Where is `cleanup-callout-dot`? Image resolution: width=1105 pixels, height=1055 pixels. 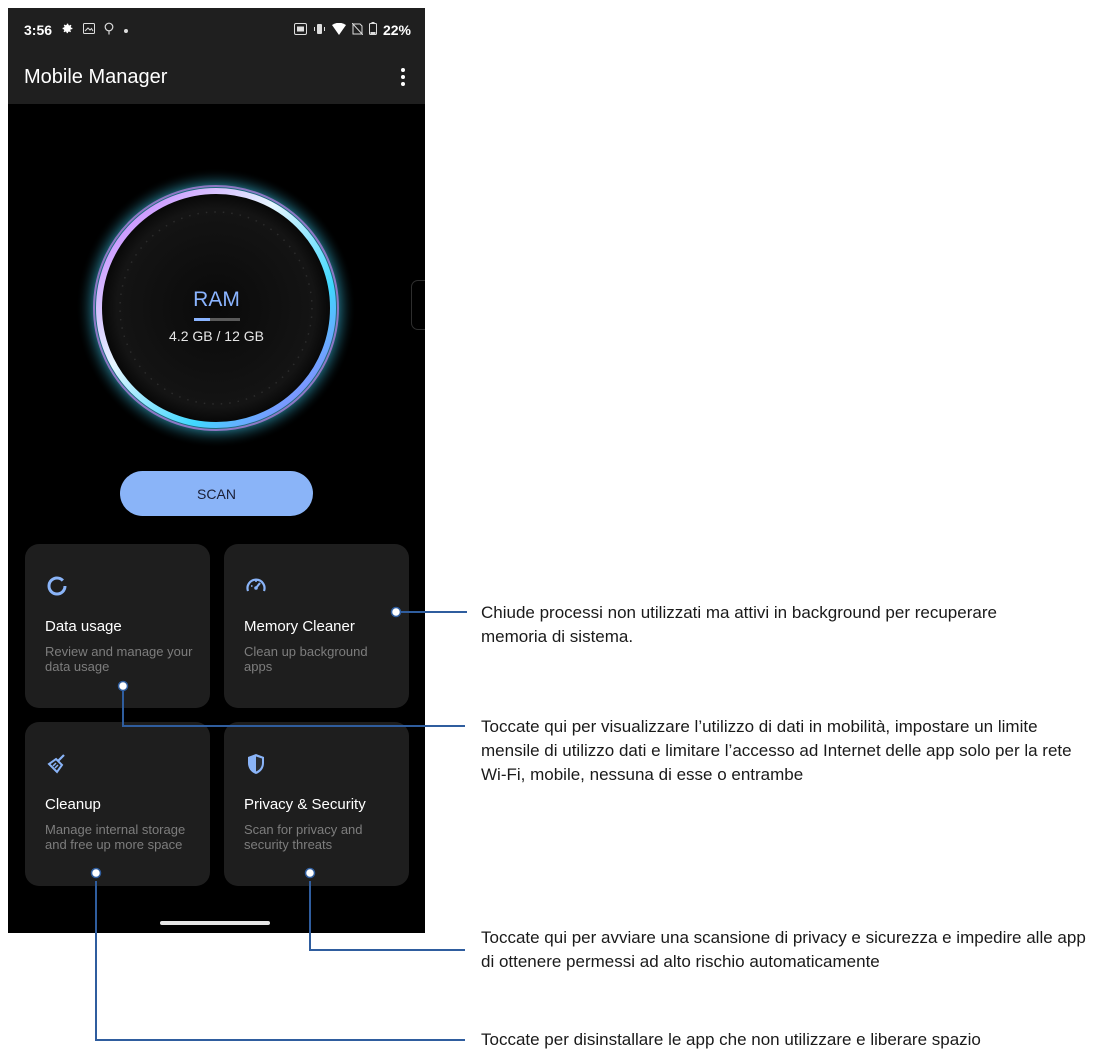 cleanup-callout-dot is located at coordinates (96, 873).